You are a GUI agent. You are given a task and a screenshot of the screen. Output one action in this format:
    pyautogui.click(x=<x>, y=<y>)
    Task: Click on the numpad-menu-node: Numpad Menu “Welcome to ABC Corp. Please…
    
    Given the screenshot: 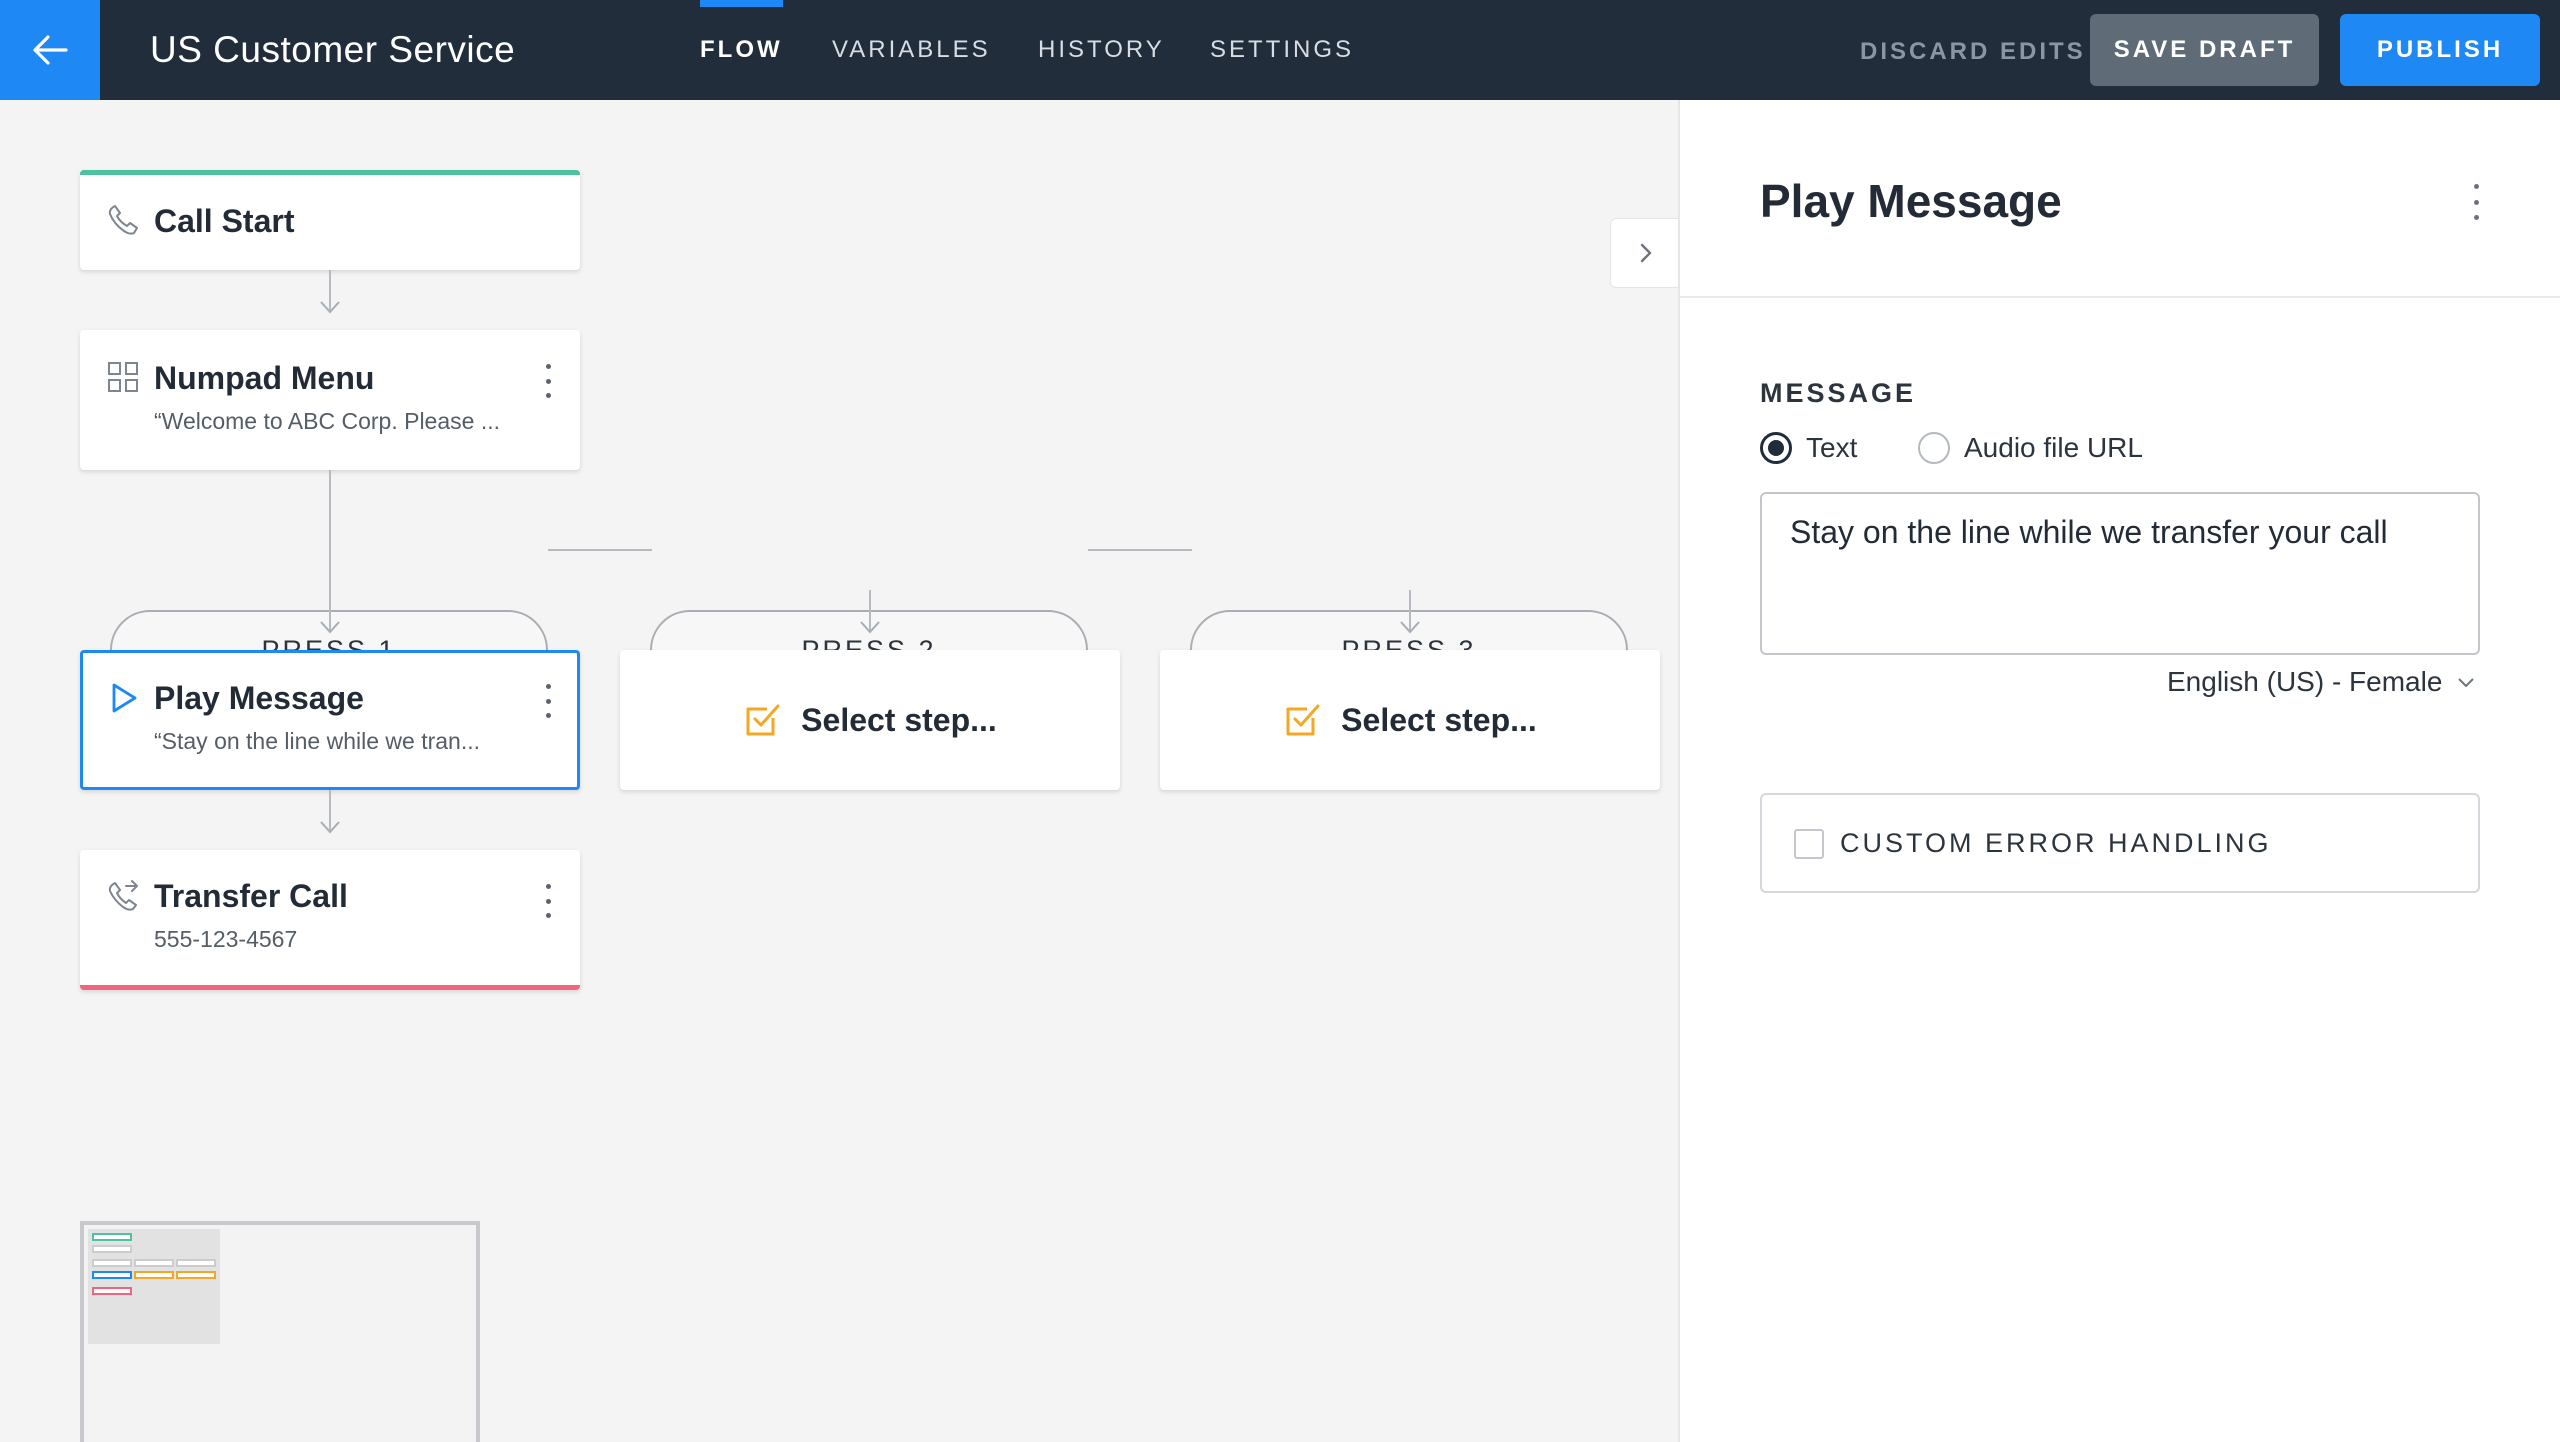 What is the action you would take?
    pyautogui.click(x=330, y=400)
    